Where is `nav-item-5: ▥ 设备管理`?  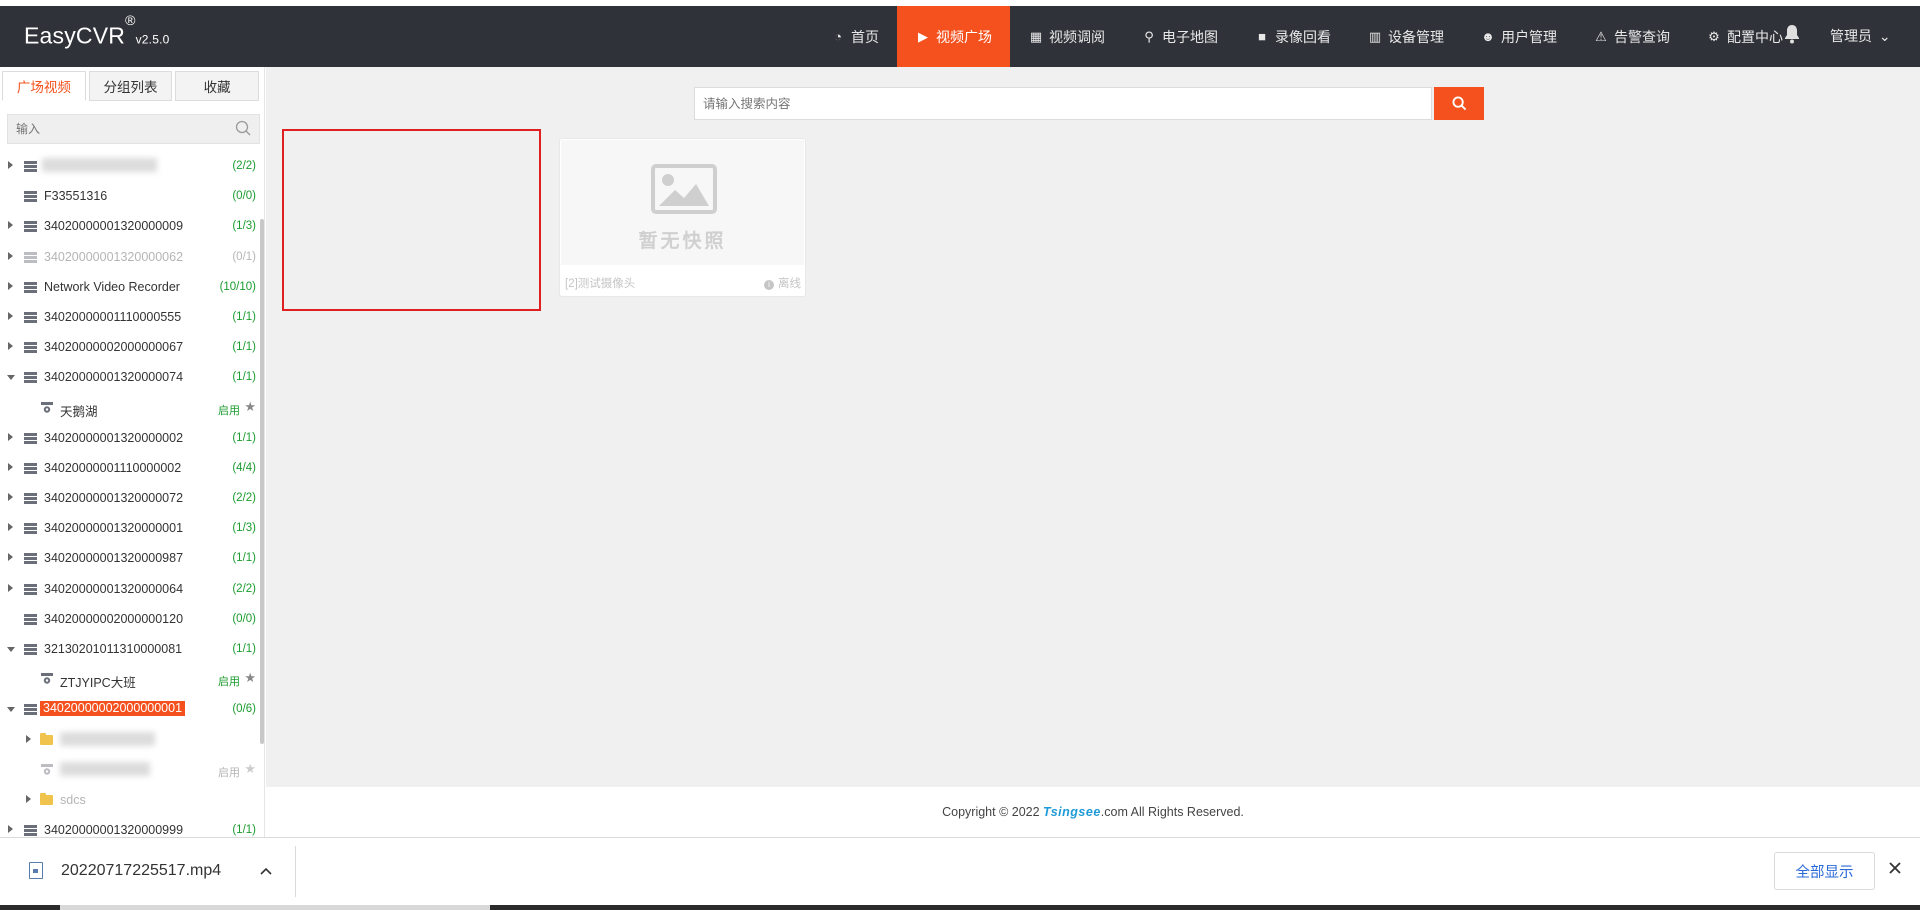
nav-item-5: ▥ 设备管理 is located at coordinates (1405, 36).